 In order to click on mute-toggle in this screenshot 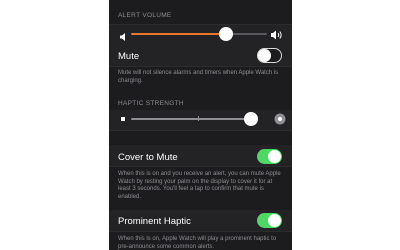, I will do `click(269, 55)`.